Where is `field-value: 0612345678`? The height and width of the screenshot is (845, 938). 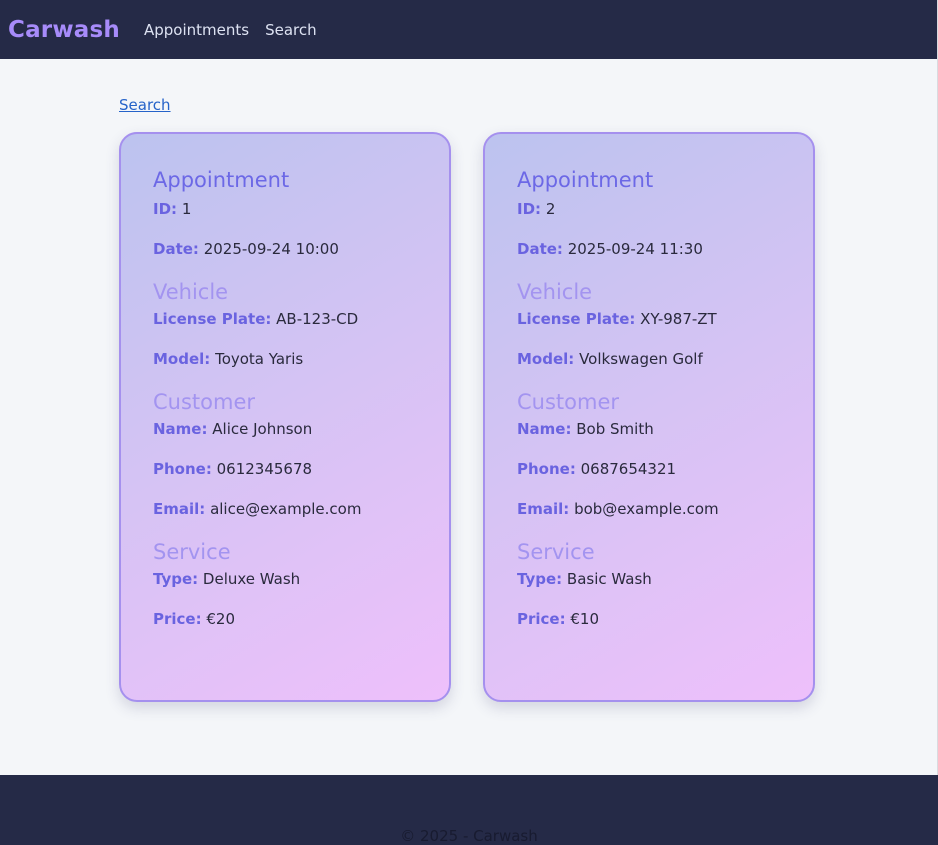
field-value: 0612345678 is located at coordinates (264, 469).